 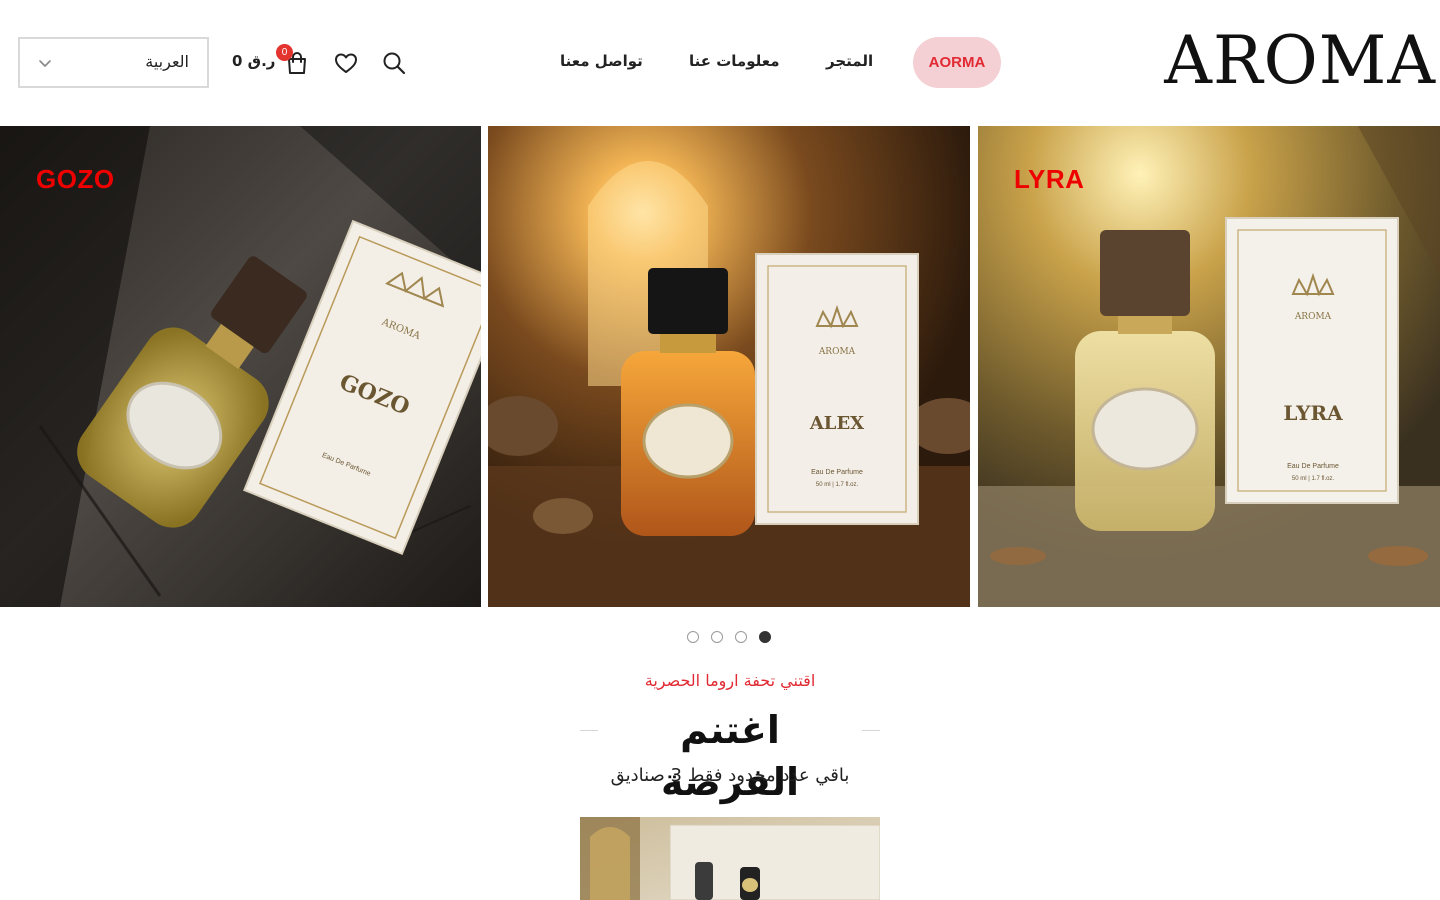 What do you see at coordinates (957, 62) in the screenshot?
I see `nav-aorma-pill: AORMA` at bounding box center [957, 62].